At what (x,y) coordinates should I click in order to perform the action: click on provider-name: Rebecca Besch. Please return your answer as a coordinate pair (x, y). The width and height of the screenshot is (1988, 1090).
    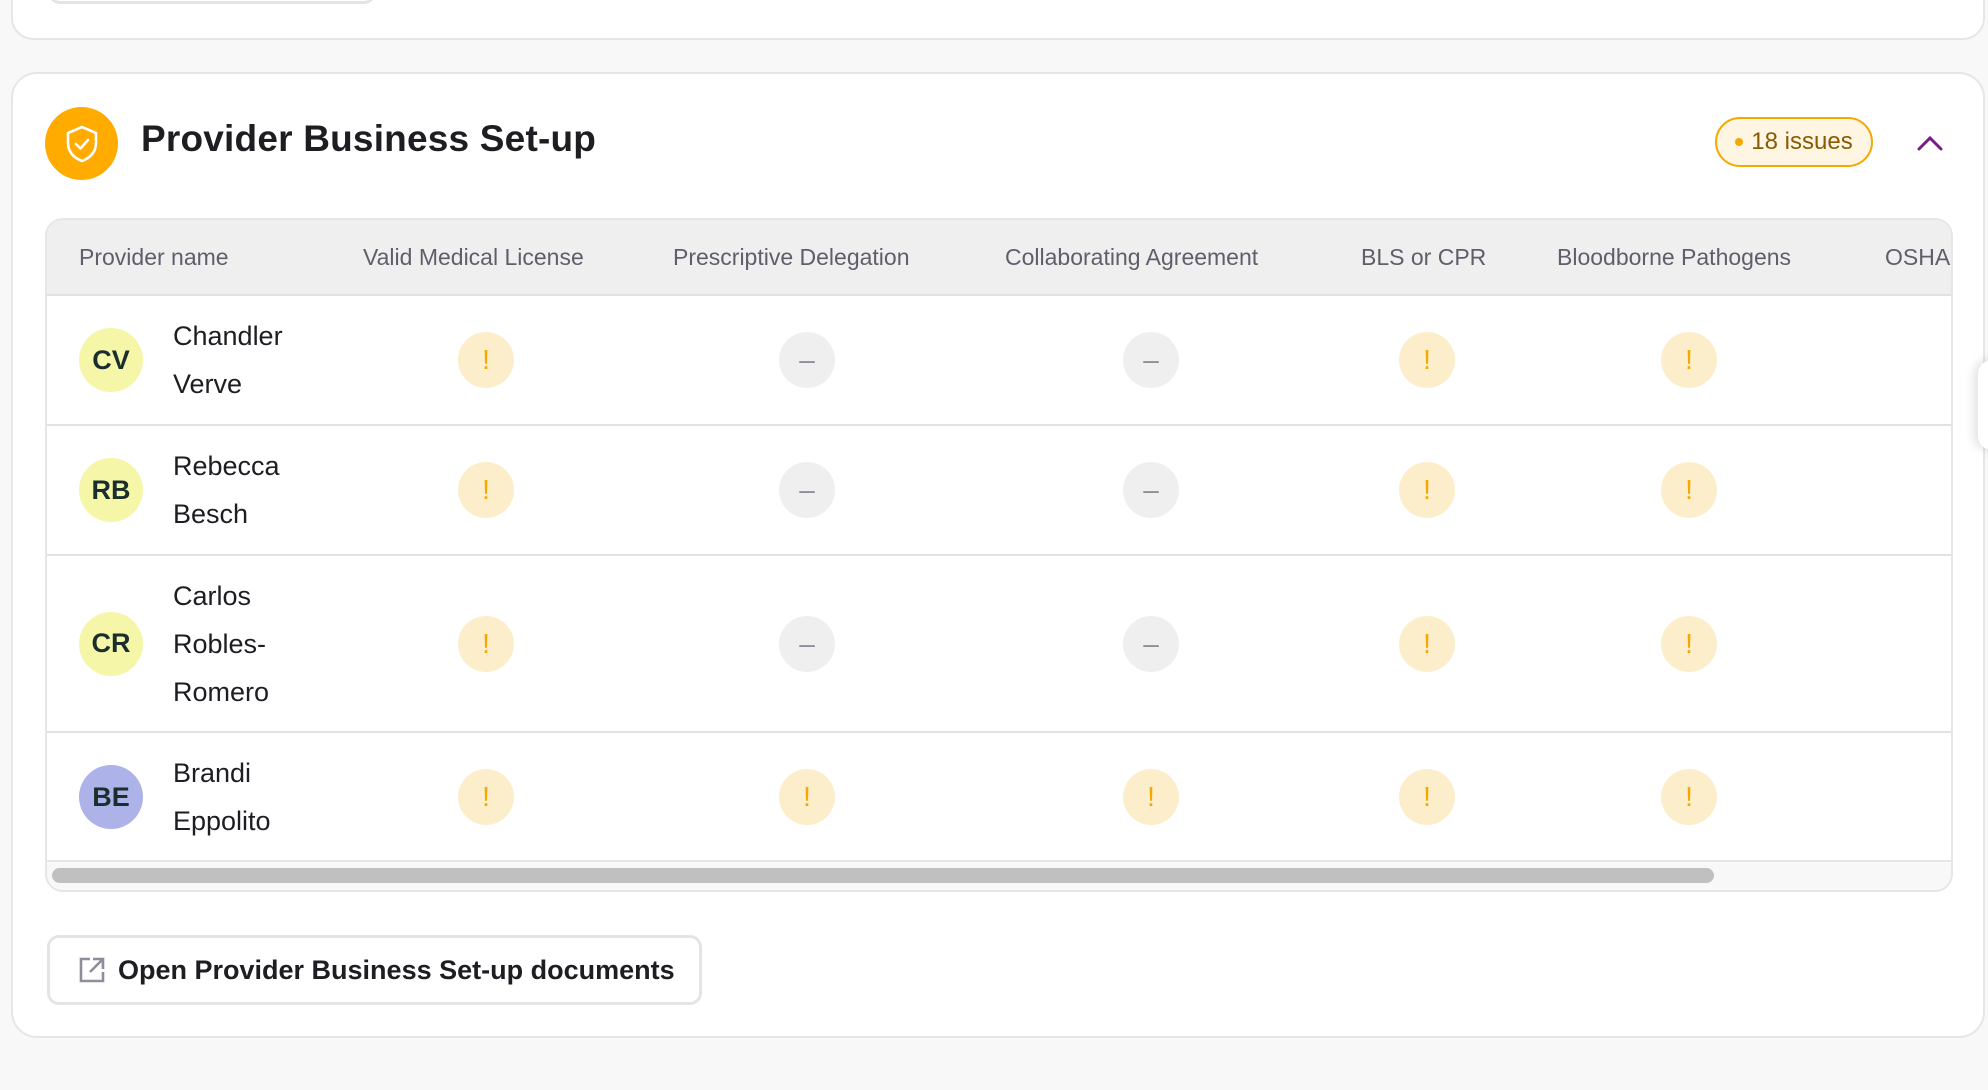
    Looking at the image, I should click on (236, 490).